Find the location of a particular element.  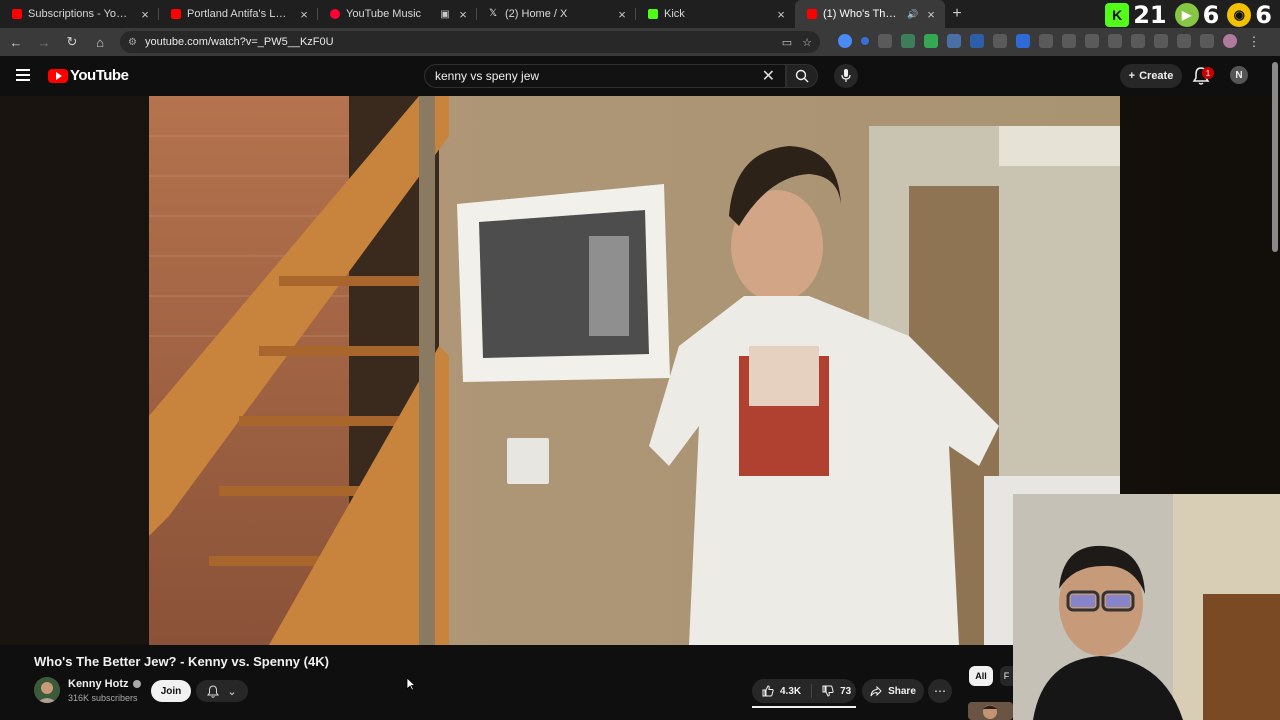

back-icon: ← is located at coordinates (16, 42).